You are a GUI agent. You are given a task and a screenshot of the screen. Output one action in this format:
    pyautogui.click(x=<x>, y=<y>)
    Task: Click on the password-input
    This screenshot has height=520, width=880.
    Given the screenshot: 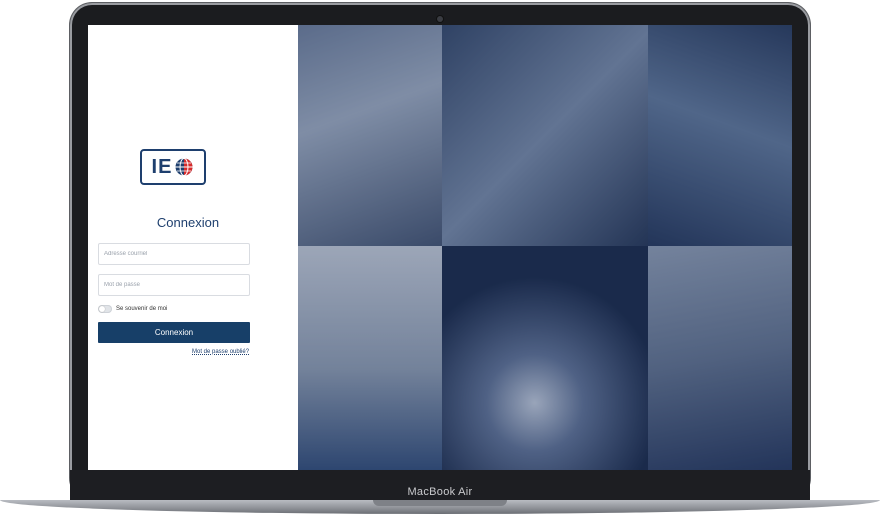 What is the action you would take?
    pyautogui.click(x=174, y=285)
    